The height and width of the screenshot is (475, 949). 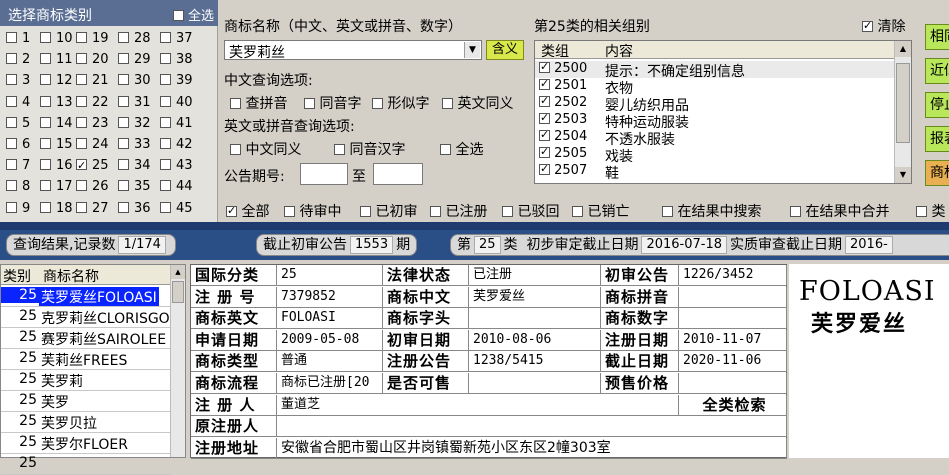 I want to click on category-checkbox-44: 44, so click(x=176, y=187).